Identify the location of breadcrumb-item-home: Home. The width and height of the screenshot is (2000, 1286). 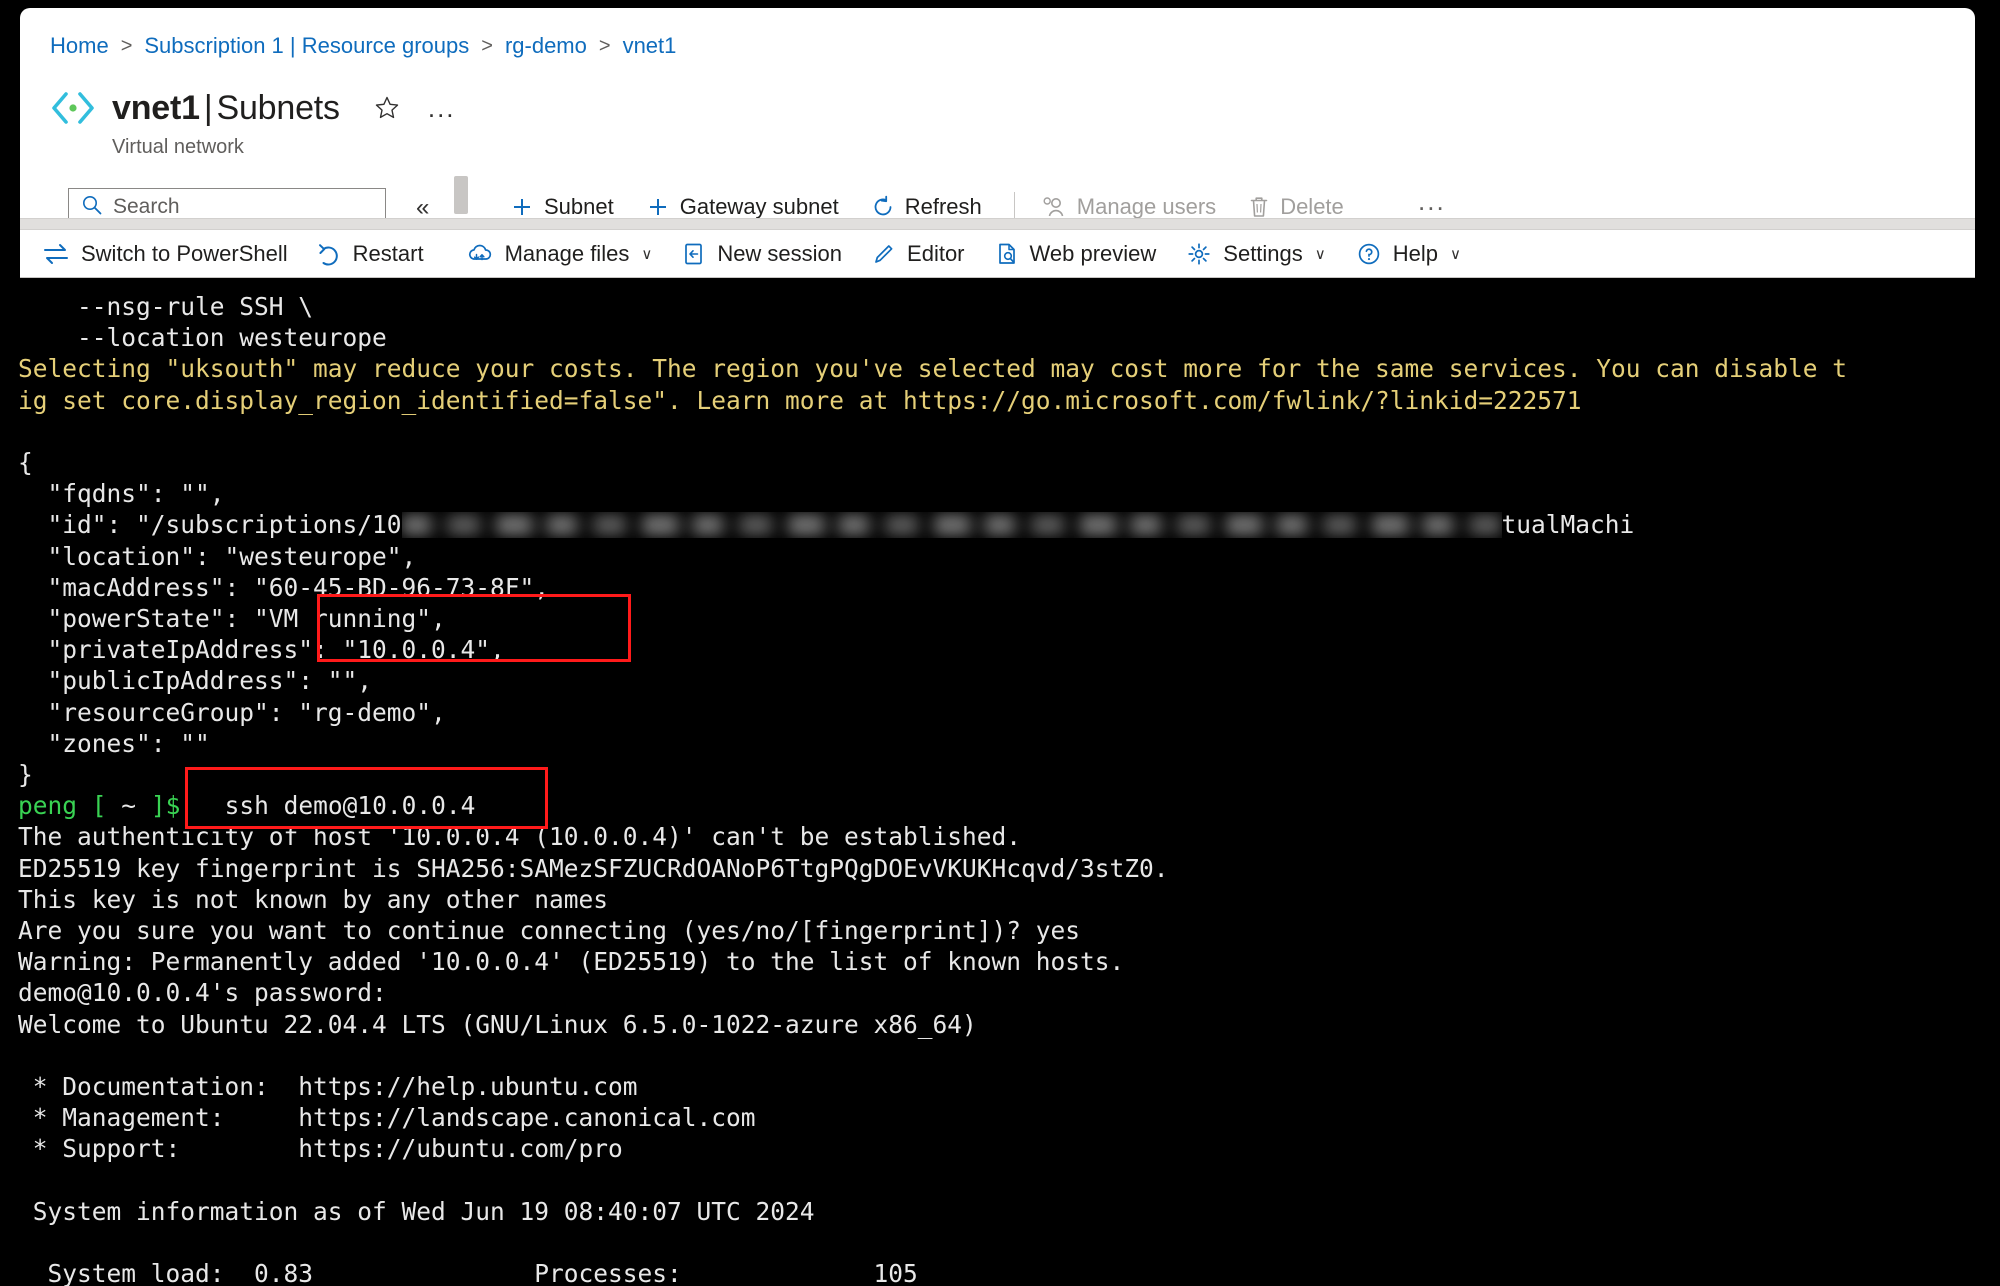
(79, 46).